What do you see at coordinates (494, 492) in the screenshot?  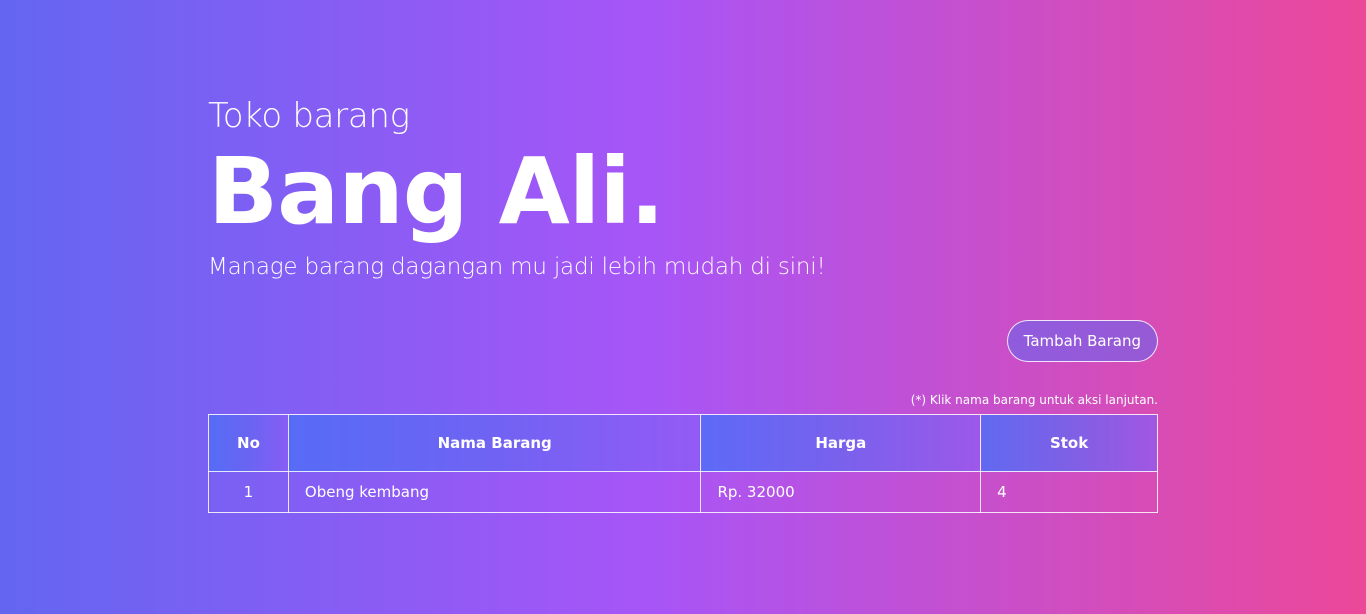 I see `cell-nama: Obeng kembang` at bounding box center [494, 492].